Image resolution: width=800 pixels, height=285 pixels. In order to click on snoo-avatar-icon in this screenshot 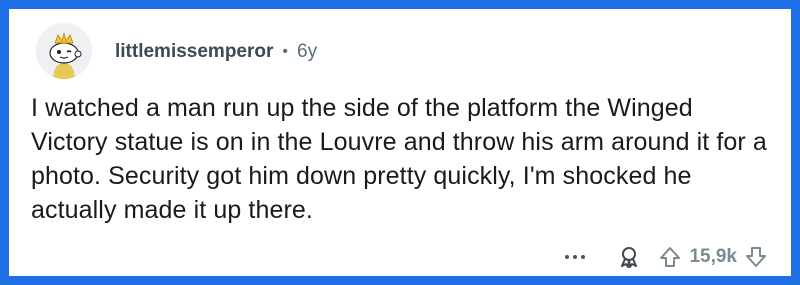, I will do `click(64, 51)`.